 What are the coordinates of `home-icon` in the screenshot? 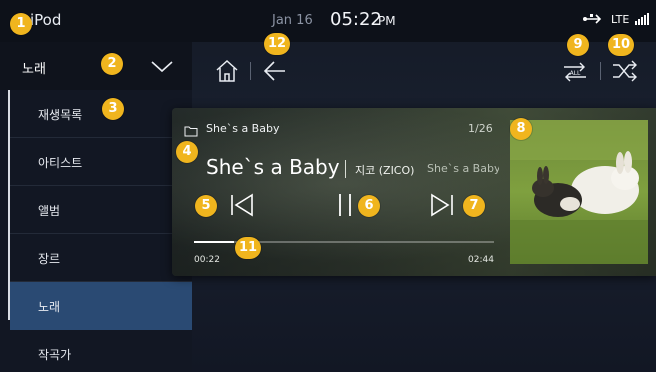 It's located at (227, 70).